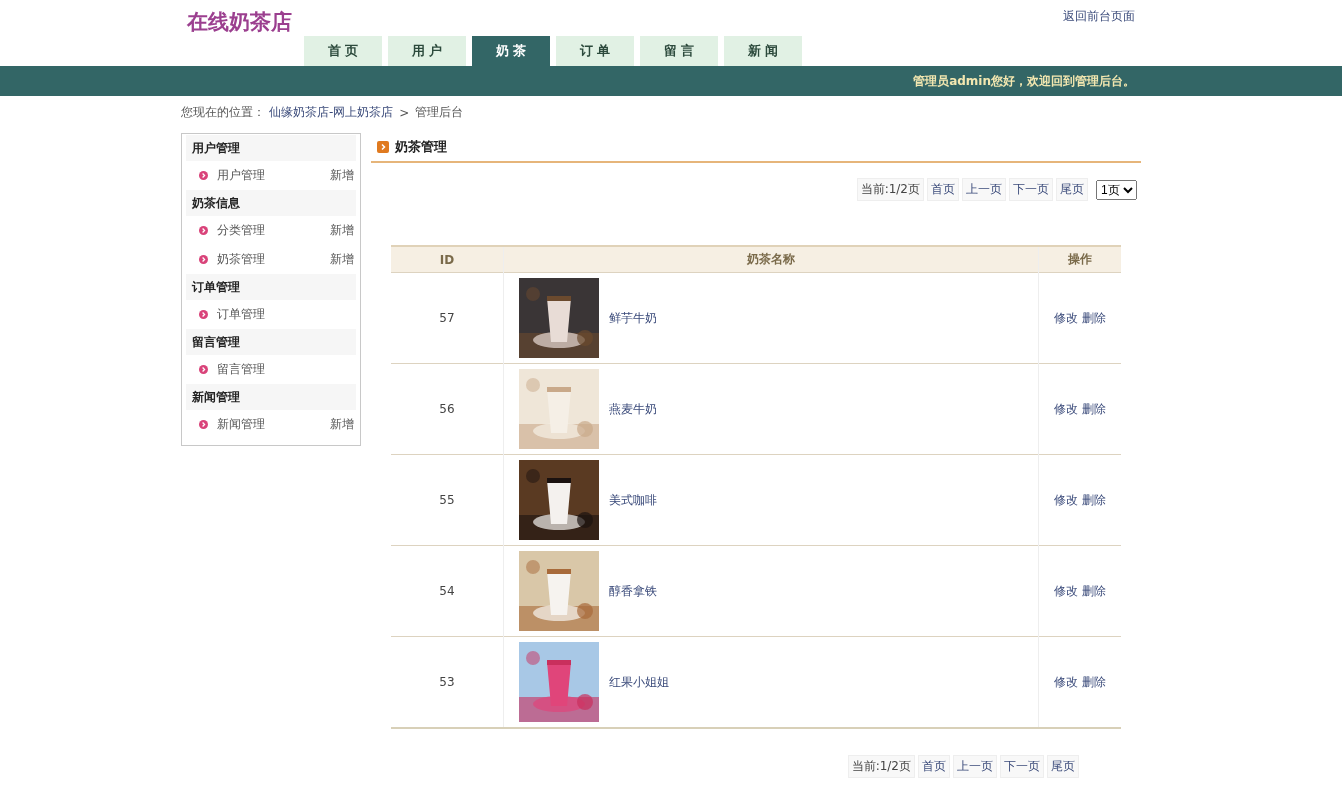 This screenshot has width=1342, height=794. What do you see at coordinates (633, 500) in the screenshot?
I see `product-name-link: 美式咖啡` at bounding box center [633, 500].